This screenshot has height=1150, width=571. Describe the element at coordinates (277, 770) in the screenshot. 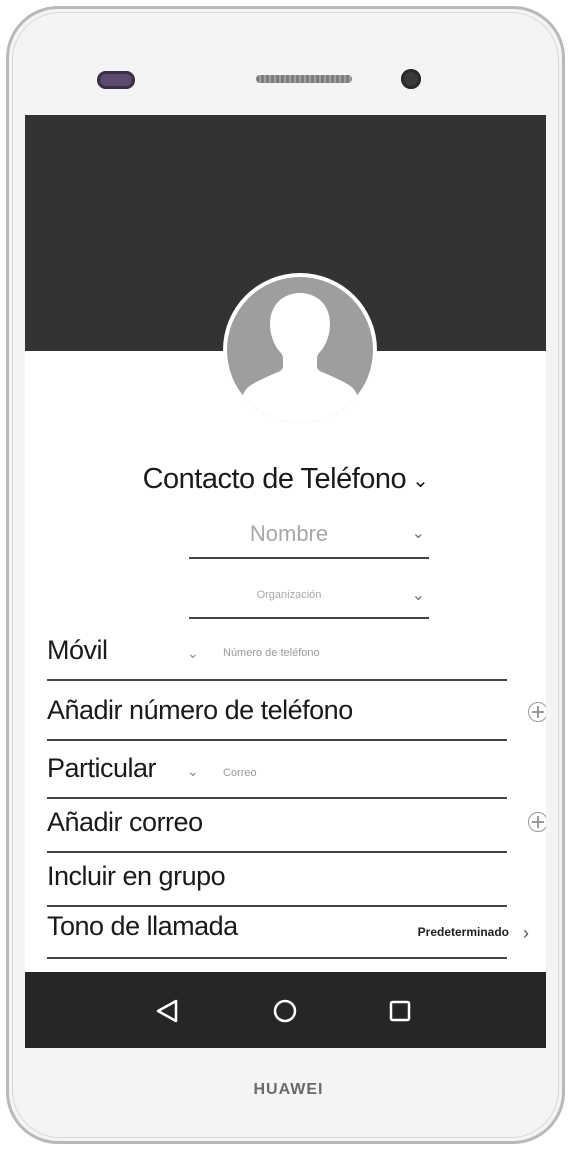

I see `email-row: Particular ⌄ Correo` at that location.